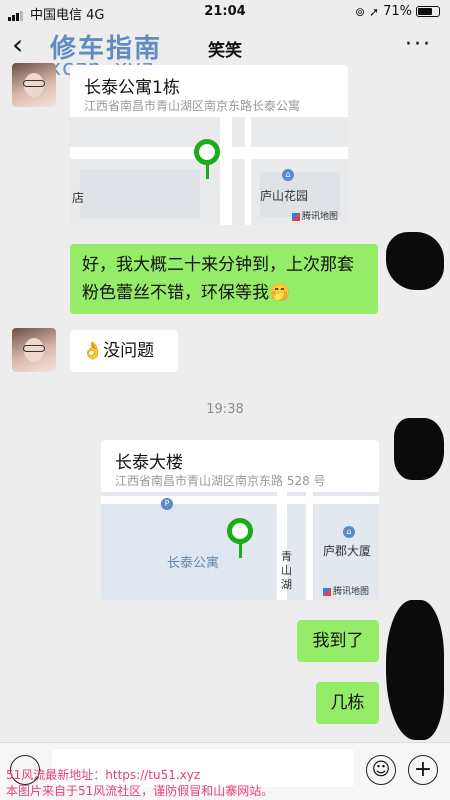  I want to click on location-card: 长泰公寓1栋 江西省南昌市青山湖区南京东路长泰公寓 ⌂ 庐山花园 店 腾讯地图, so click(209, 145).